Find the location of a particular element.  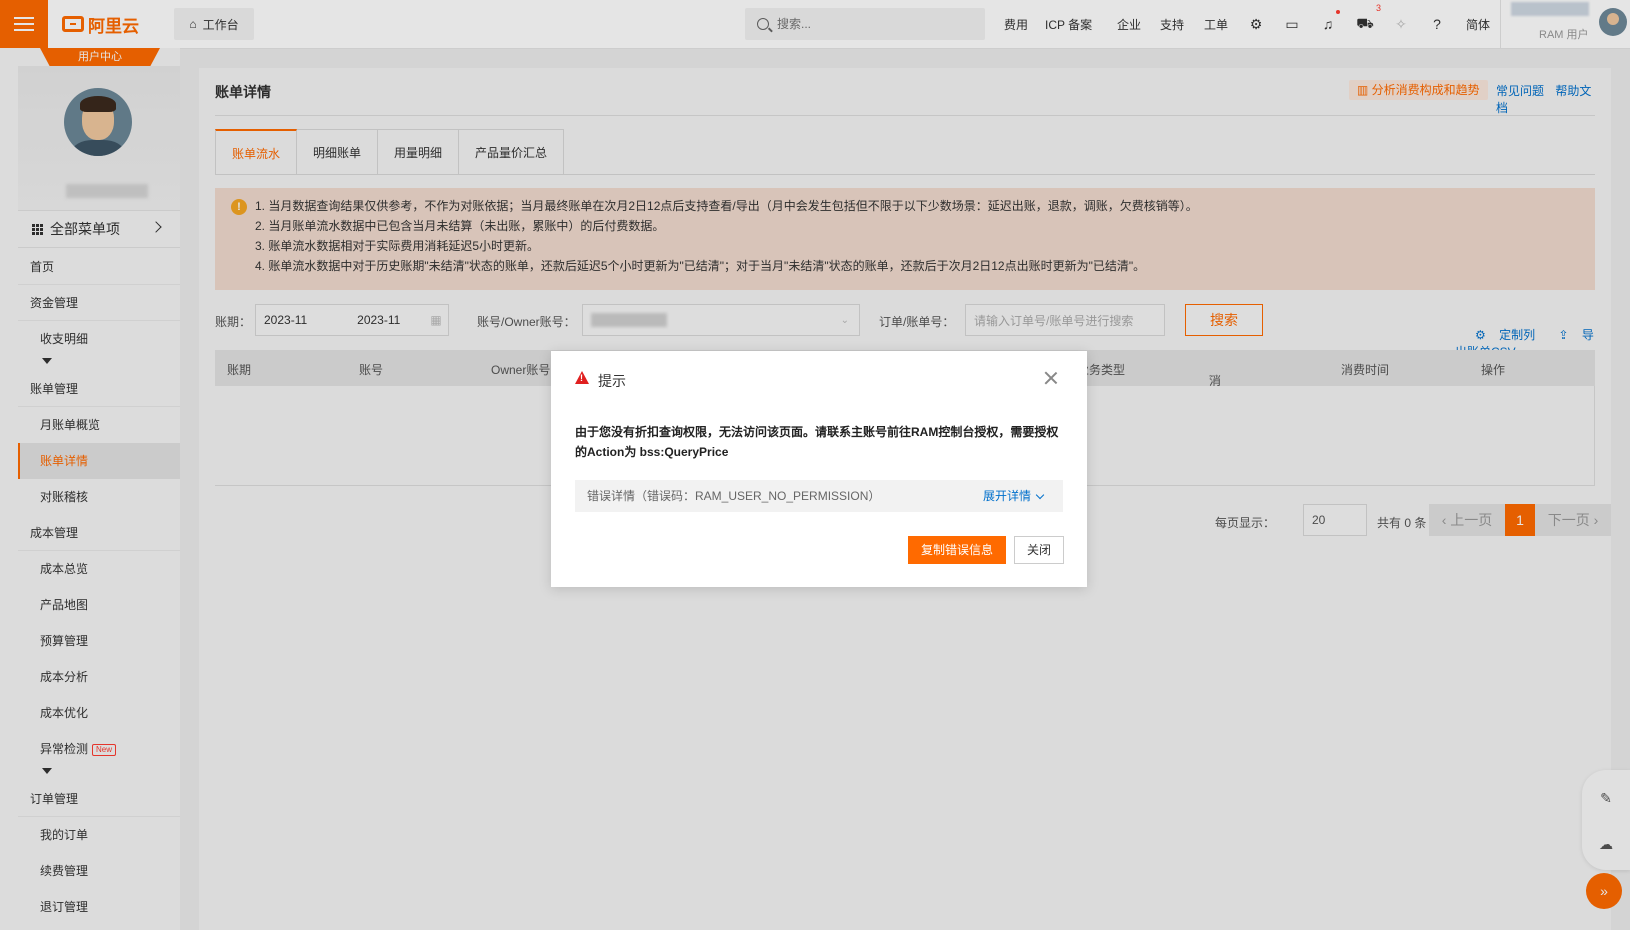

copy-error-button: 复制错误信息 is located at coordinates (957, 550).